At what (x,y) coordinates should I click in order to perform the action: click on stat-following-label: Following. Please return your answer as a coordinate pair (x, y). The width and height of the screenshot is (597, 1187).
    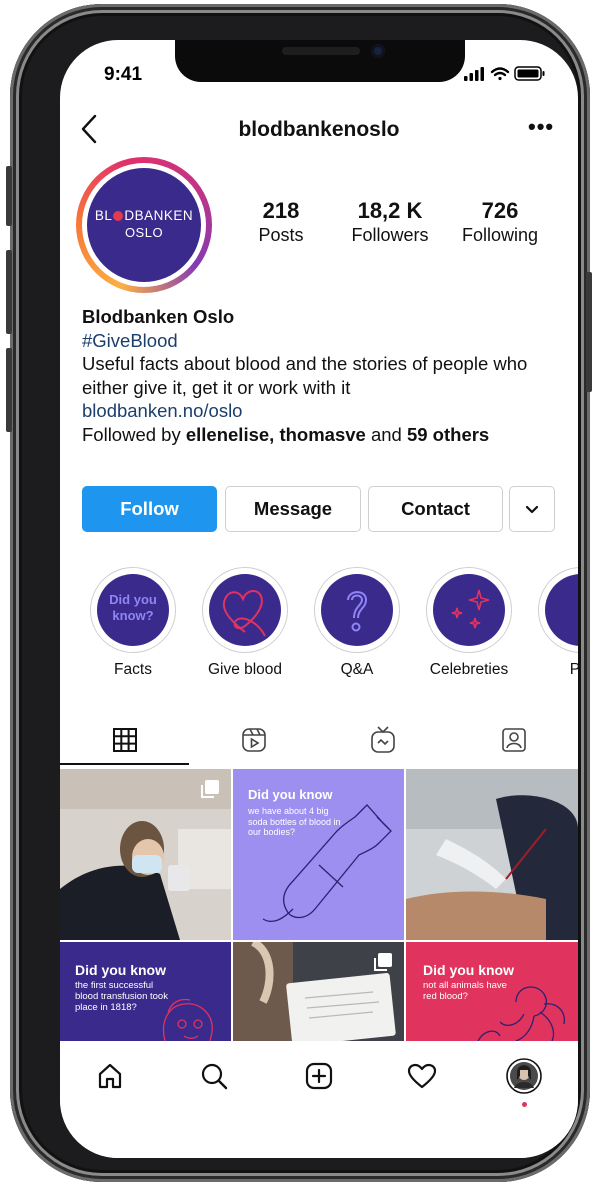
    Looking at the image, I should click on (500, 235).